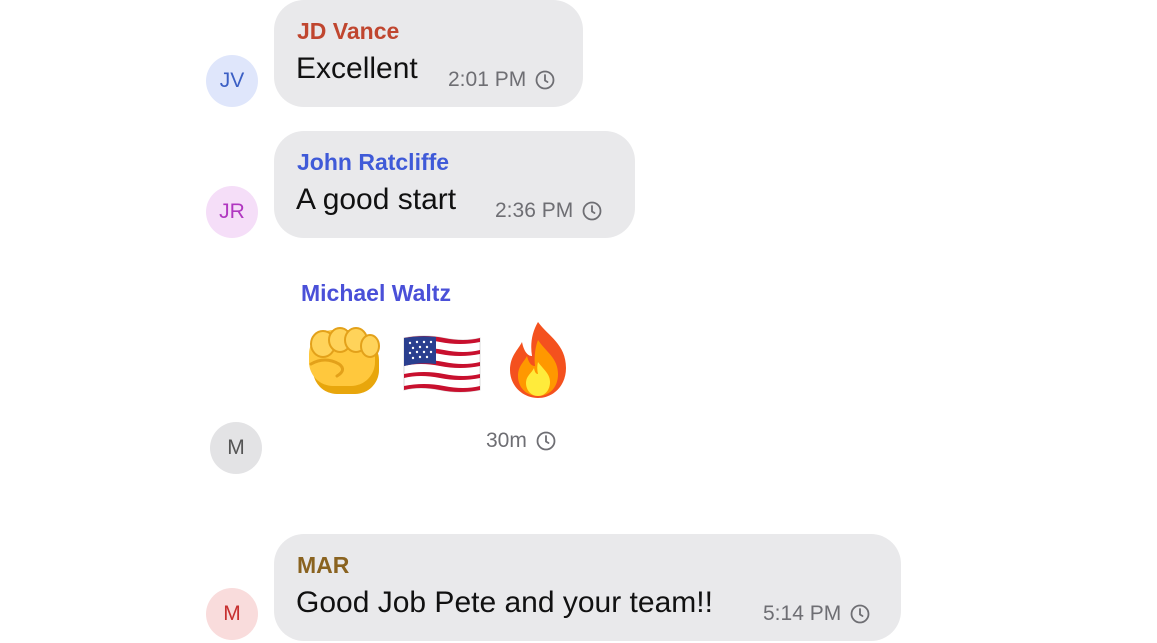 This screenshot has height=643, width=1157. What do you see at coordinates (442, 364) in the screenshot?
I see `us-flag-emoji` at bounding box center [442, 364].